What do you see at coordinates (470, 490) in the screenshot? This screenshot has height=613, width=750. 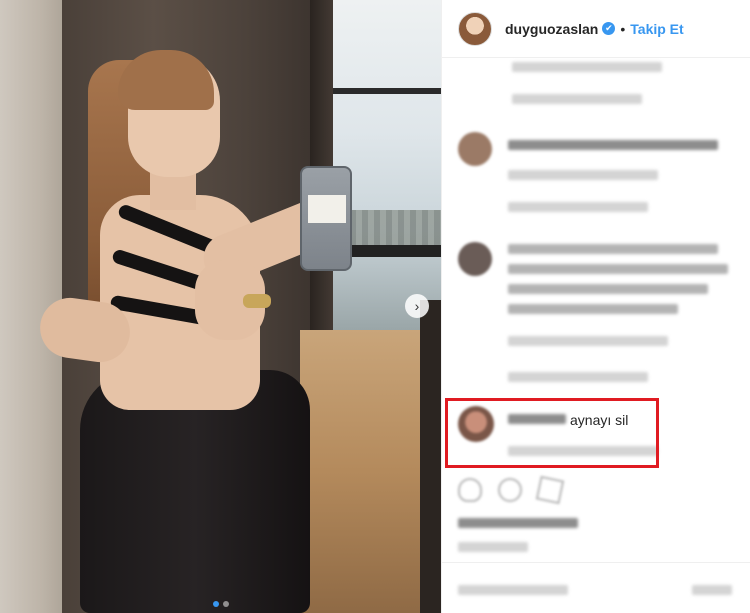 I see `heart-icon` at bounding box center [470, 490].